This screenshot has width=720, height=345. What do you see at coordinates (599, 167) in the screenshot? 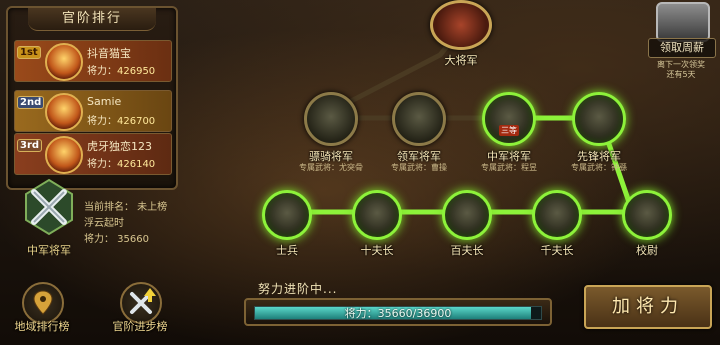
I see `rank-node-exclusive: 专属武将：钟繇` at bounding box center [599, 167].